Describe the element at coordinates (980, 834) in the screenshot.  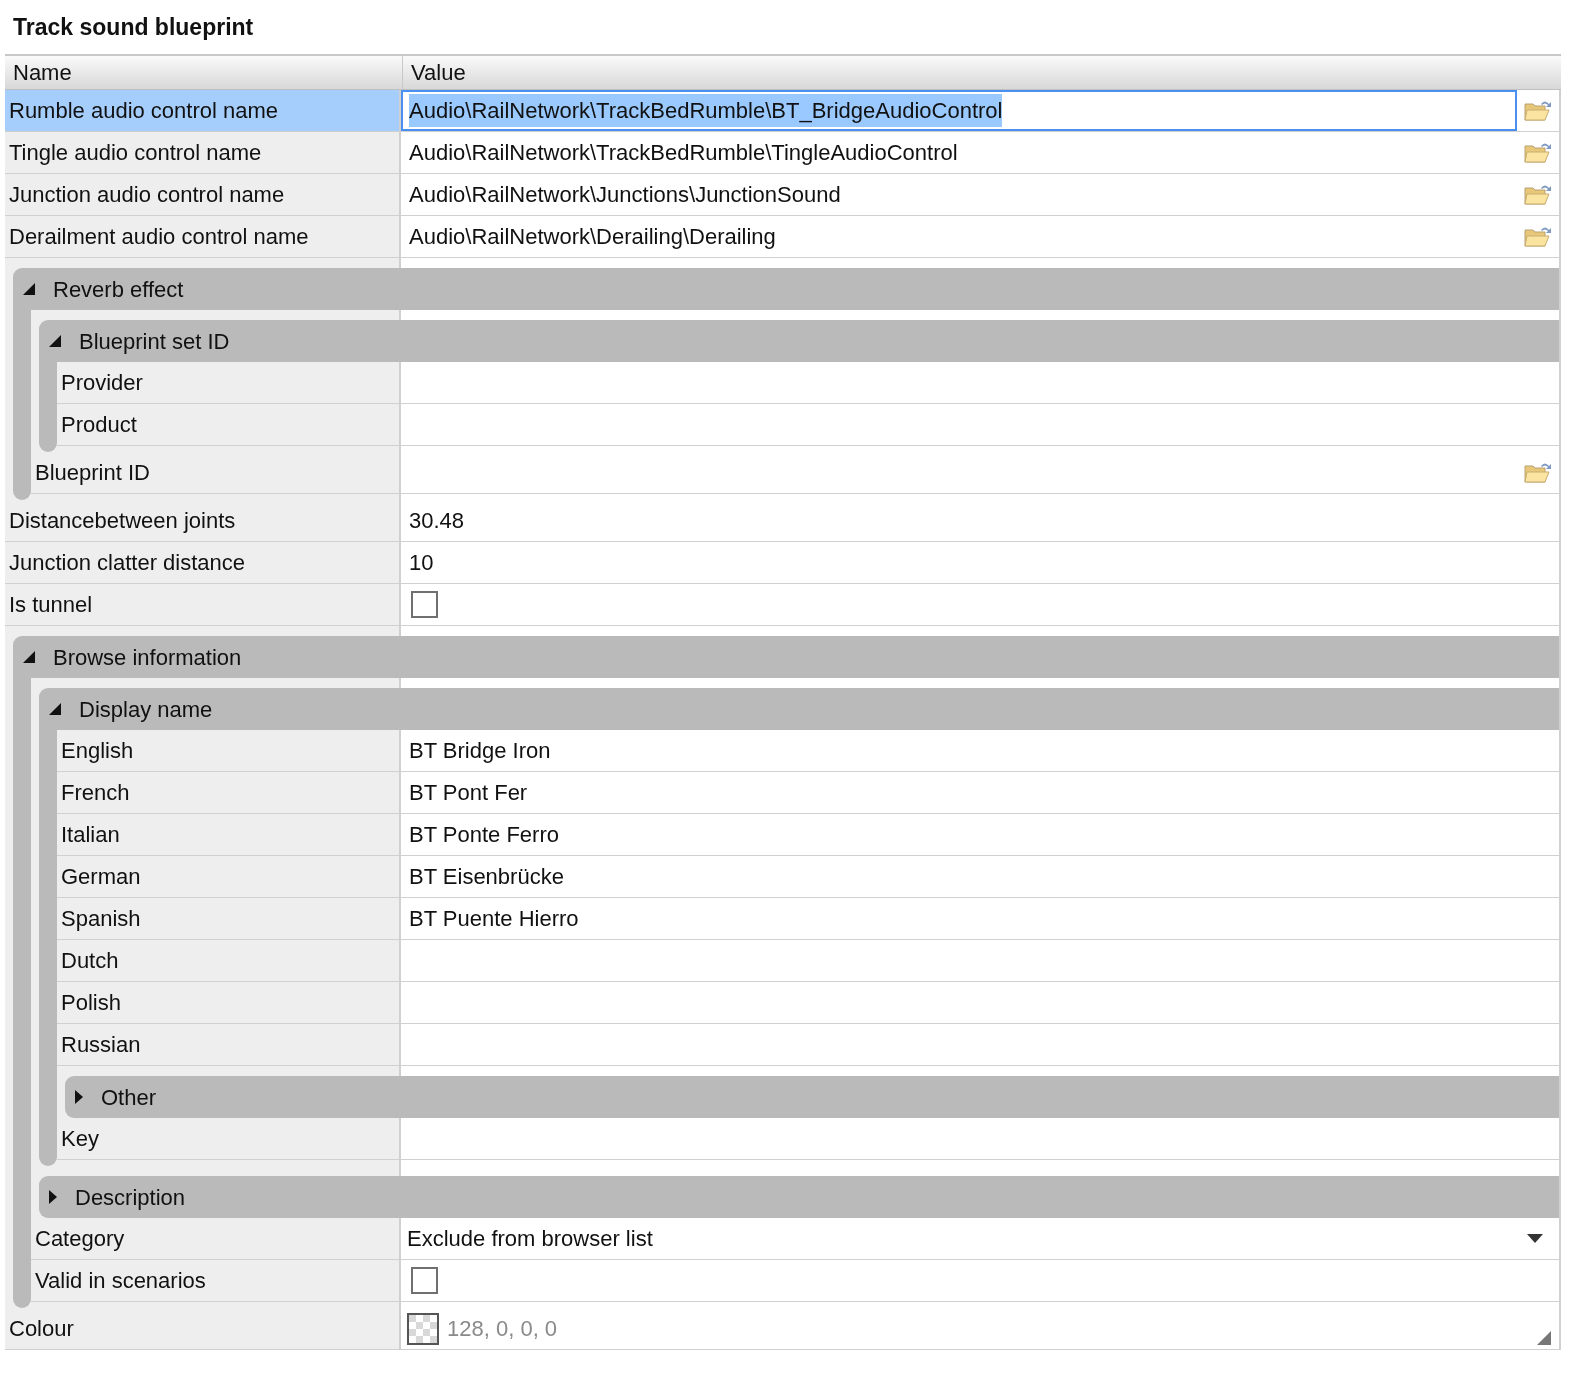
I see `value-field: BT Ponte Ferro` at that location.